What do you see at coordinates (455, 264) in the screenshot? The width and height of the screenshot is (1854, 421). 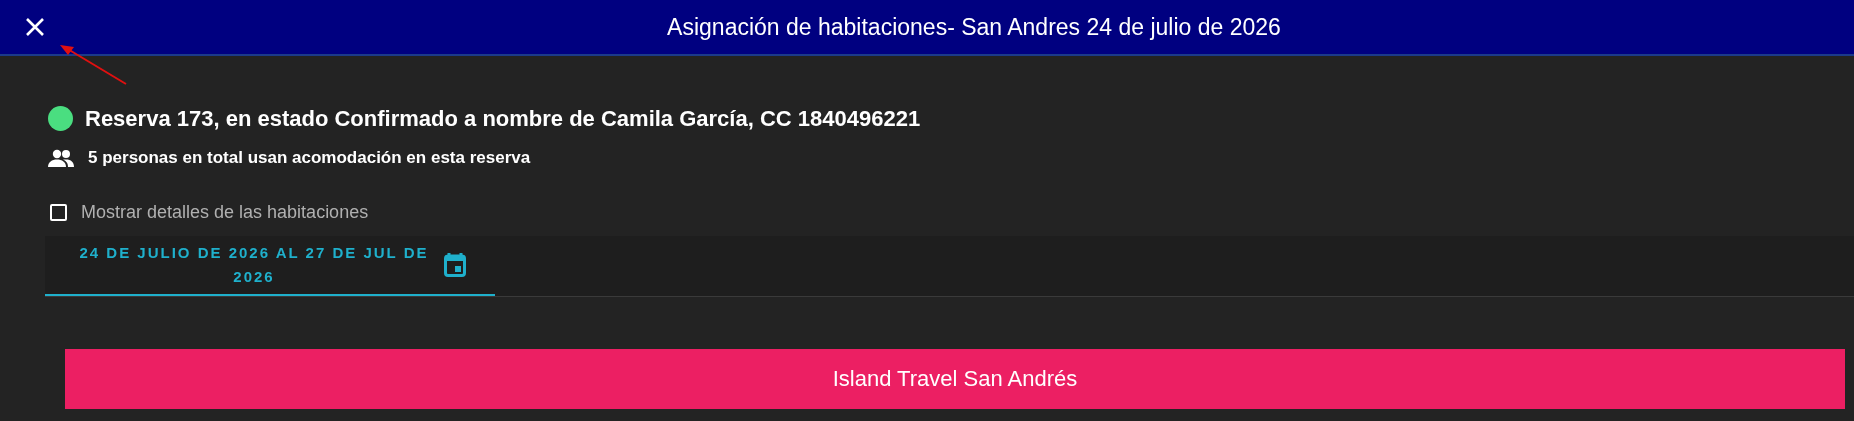 I see `calendar-icon` at bounding box center [455, 264].